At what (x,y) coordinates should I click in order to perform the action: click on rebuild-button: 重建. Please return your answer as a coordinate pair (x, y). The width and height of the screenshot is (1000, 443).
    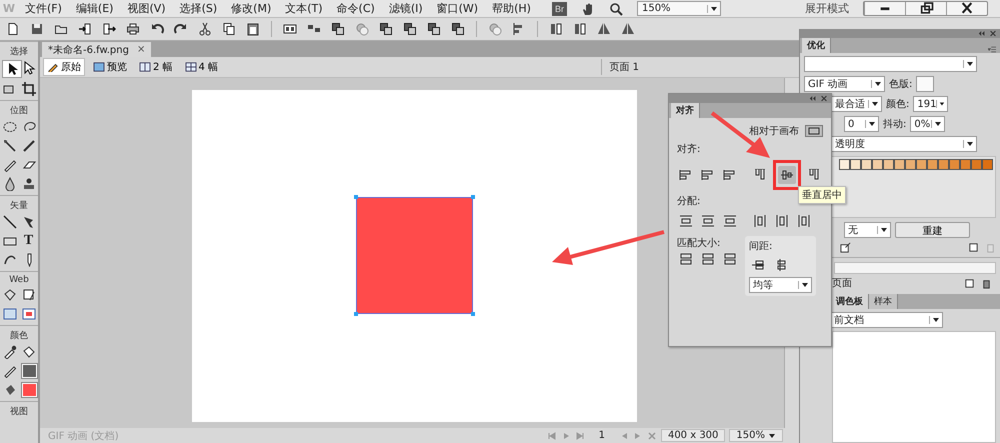
    Looking at the image, I should click on (932, 230).